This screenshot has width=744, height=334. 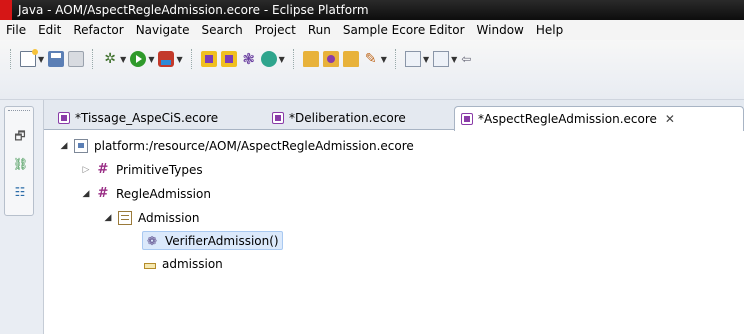 I want to click on collapse-toggle-icon: ▷, so click(x=86, y=170).